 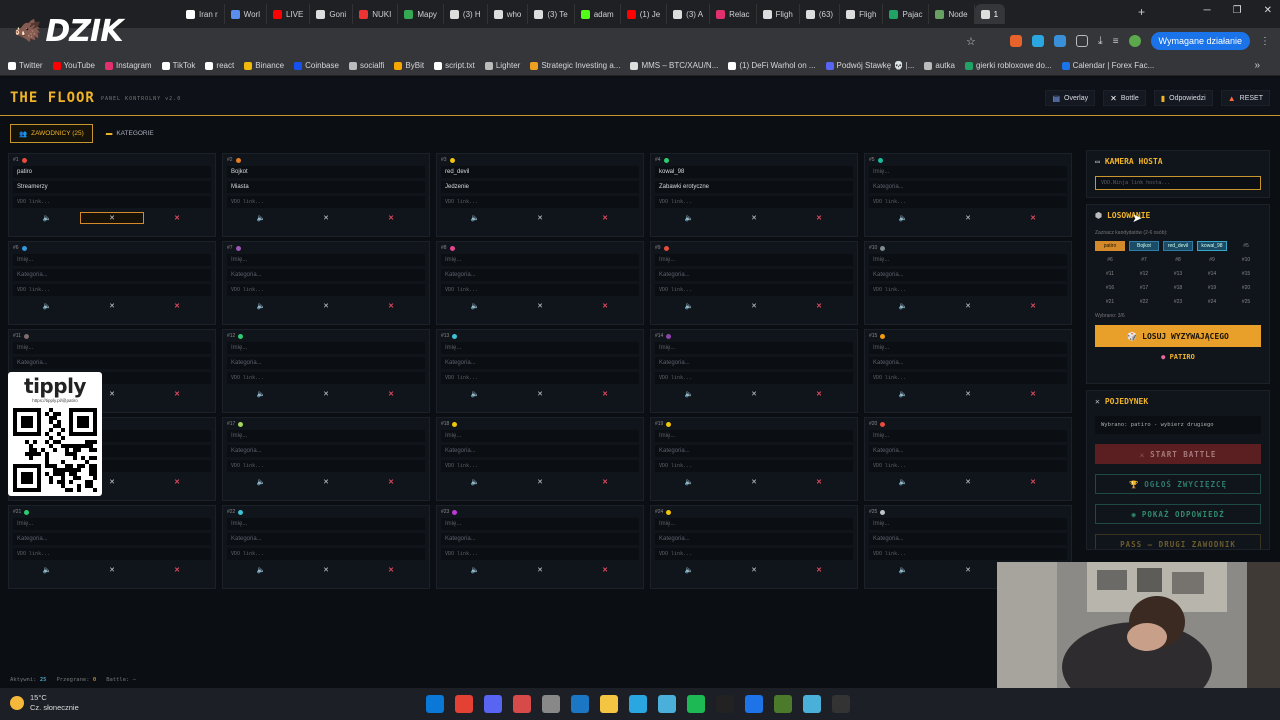 I want to click on browser-tab: 1, so click(x=990, y=14).